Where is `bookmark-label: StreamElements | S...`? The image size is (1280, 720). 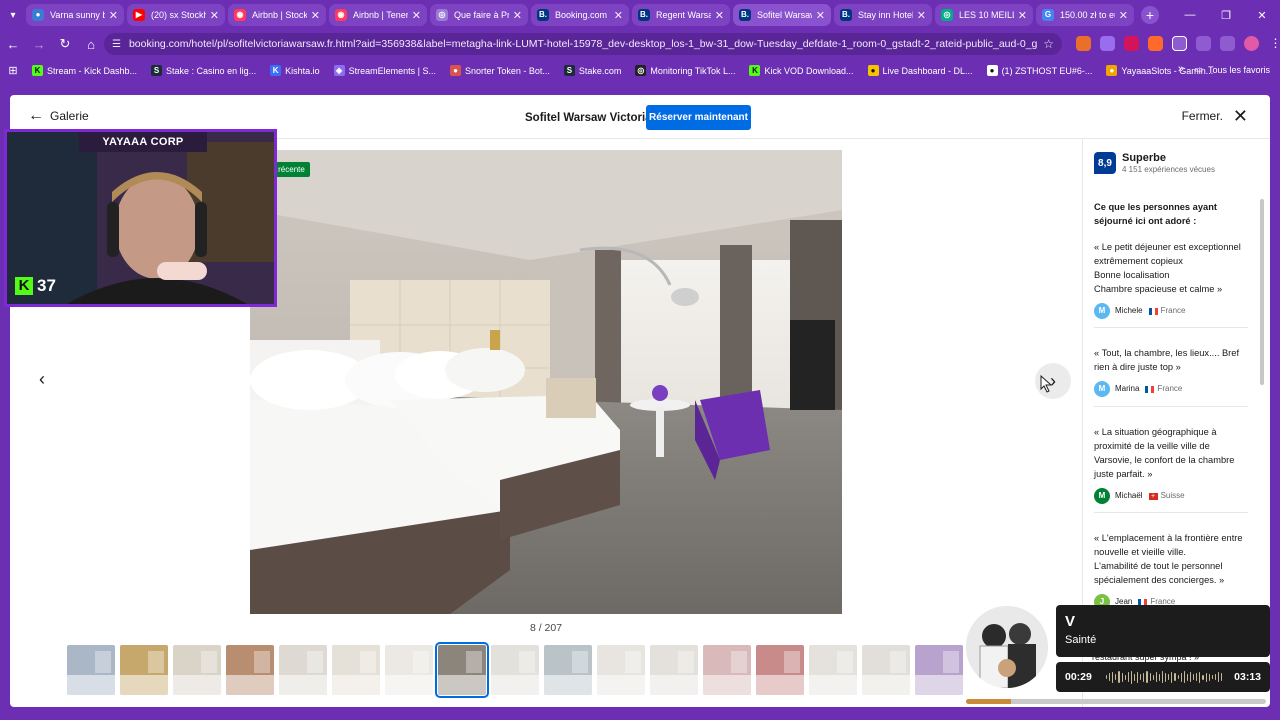
bookmark-label: StreamElements | S... is located at coordinates (392, 70).